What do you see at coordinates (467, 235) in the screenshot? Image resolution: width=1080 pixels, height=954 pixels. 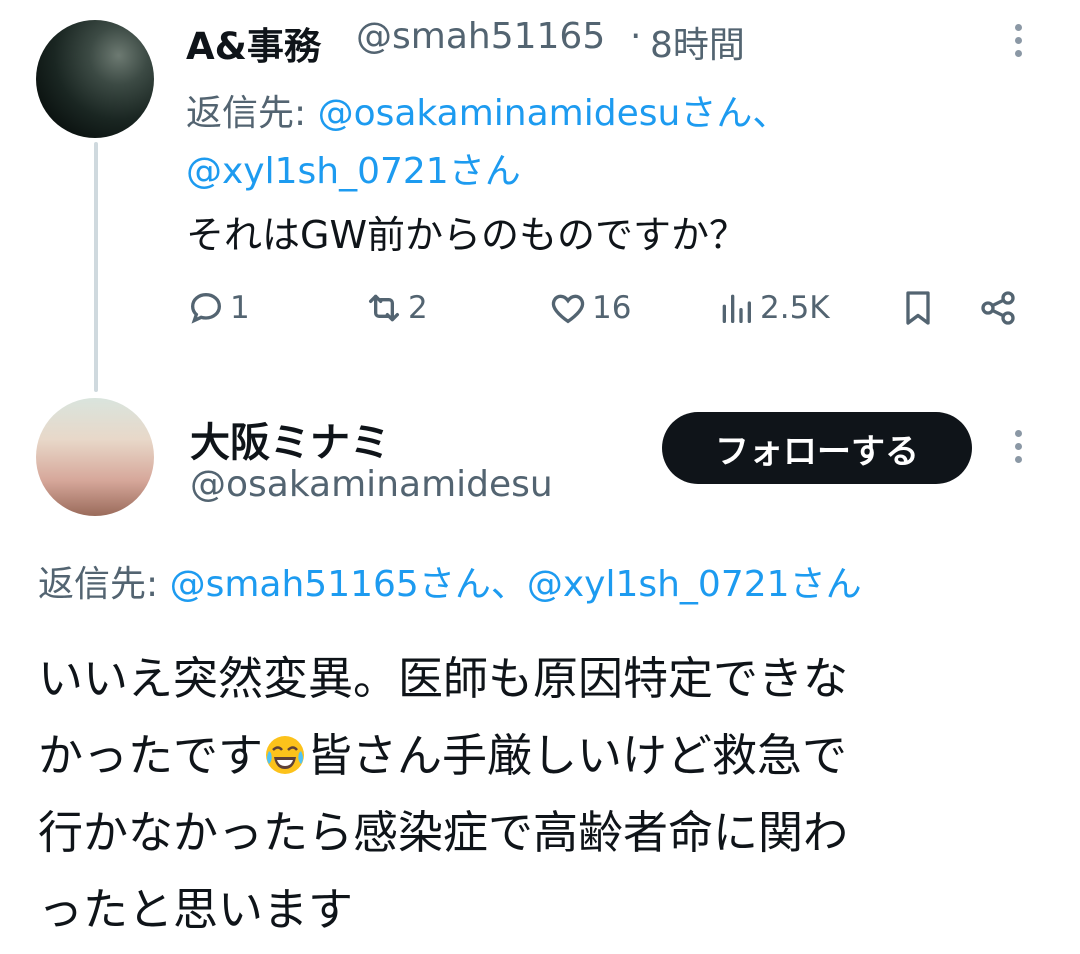 I see `tweet-text: それはGW前からのものですか？` at bounding box center [467, 235].